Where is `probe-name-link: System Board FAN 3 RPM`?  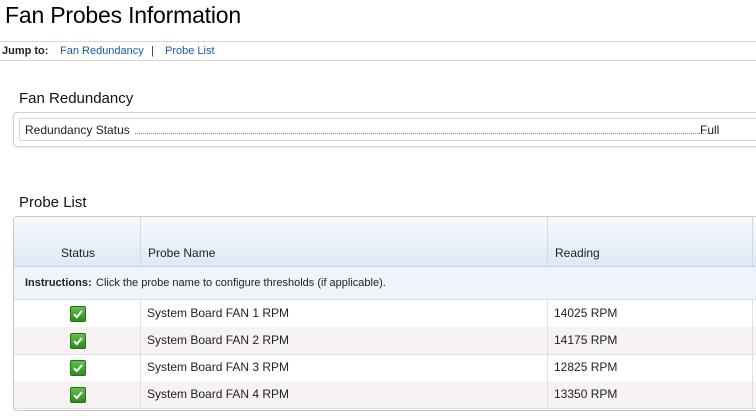 probe-name-link: System Board FAN 3 RPM is located at coordinates (218, 367).